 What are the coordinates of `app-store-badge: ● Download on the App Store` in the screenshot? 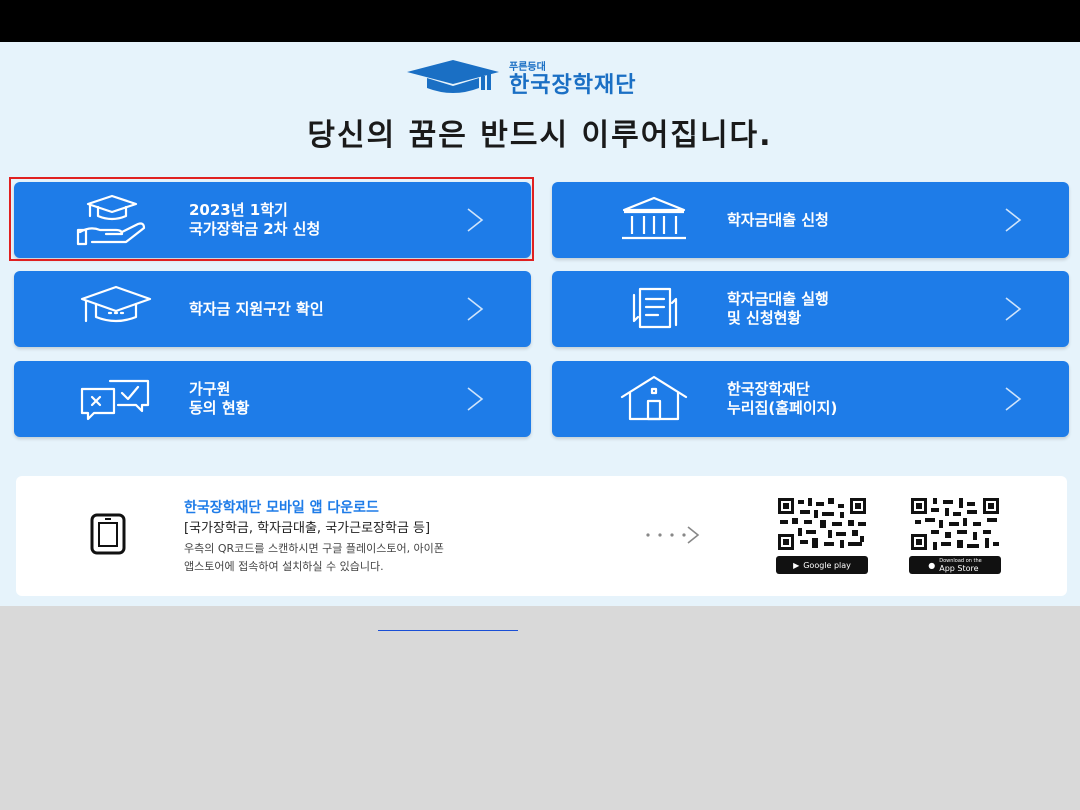 It's located at (955, 565).